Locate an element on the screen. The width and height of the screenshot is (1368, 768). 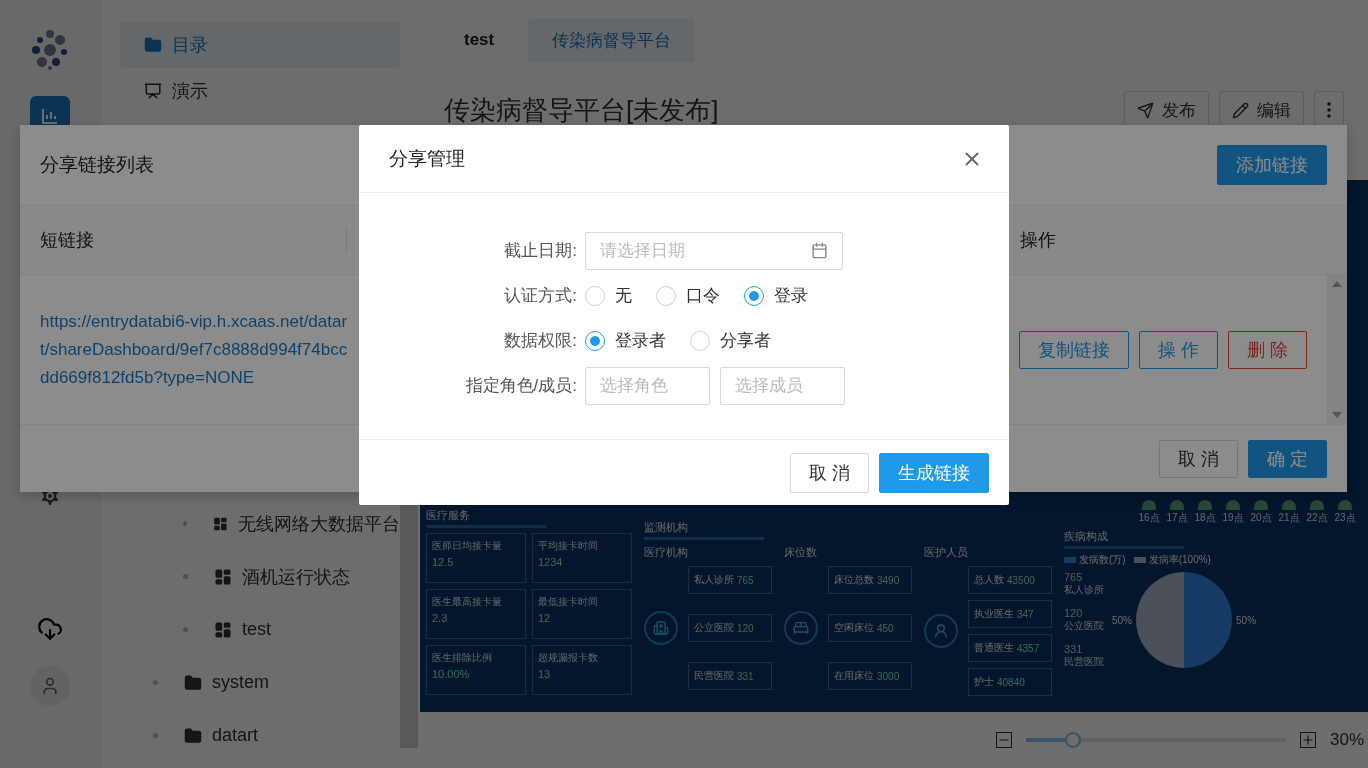
radio-option: 分享者 is located at coordinates (730, 340).